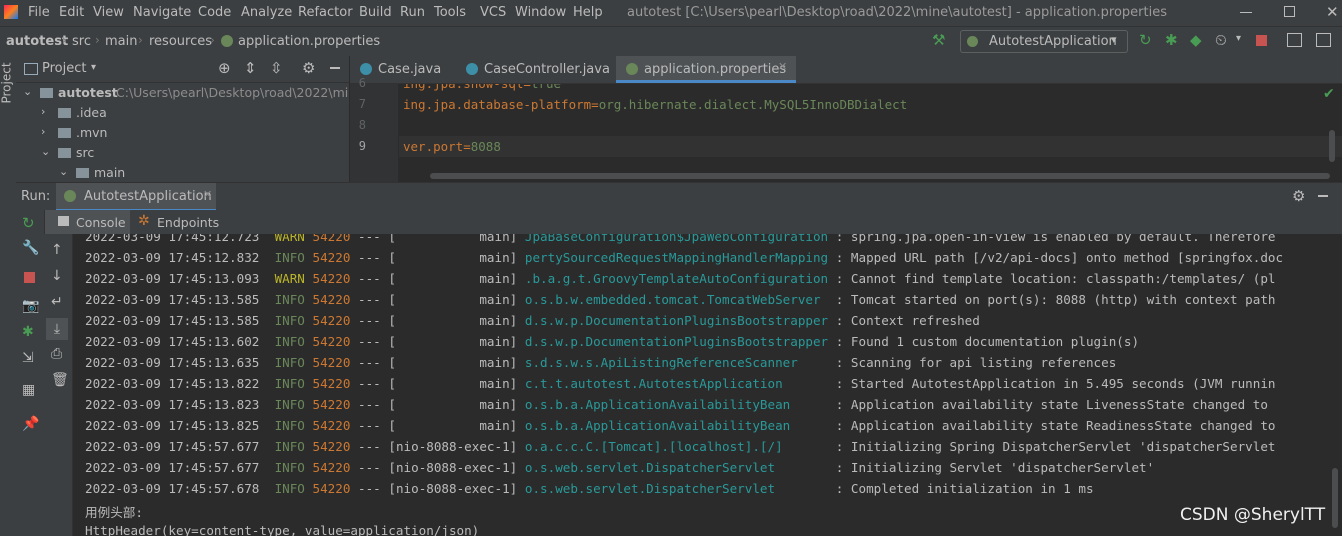 The height and width of the screenshot is (536, 1342). What do you see at coordinates (938, 40) in the screenshot?
I see `hammer-build-icon: ⚒` at bounding box center [938, 40].